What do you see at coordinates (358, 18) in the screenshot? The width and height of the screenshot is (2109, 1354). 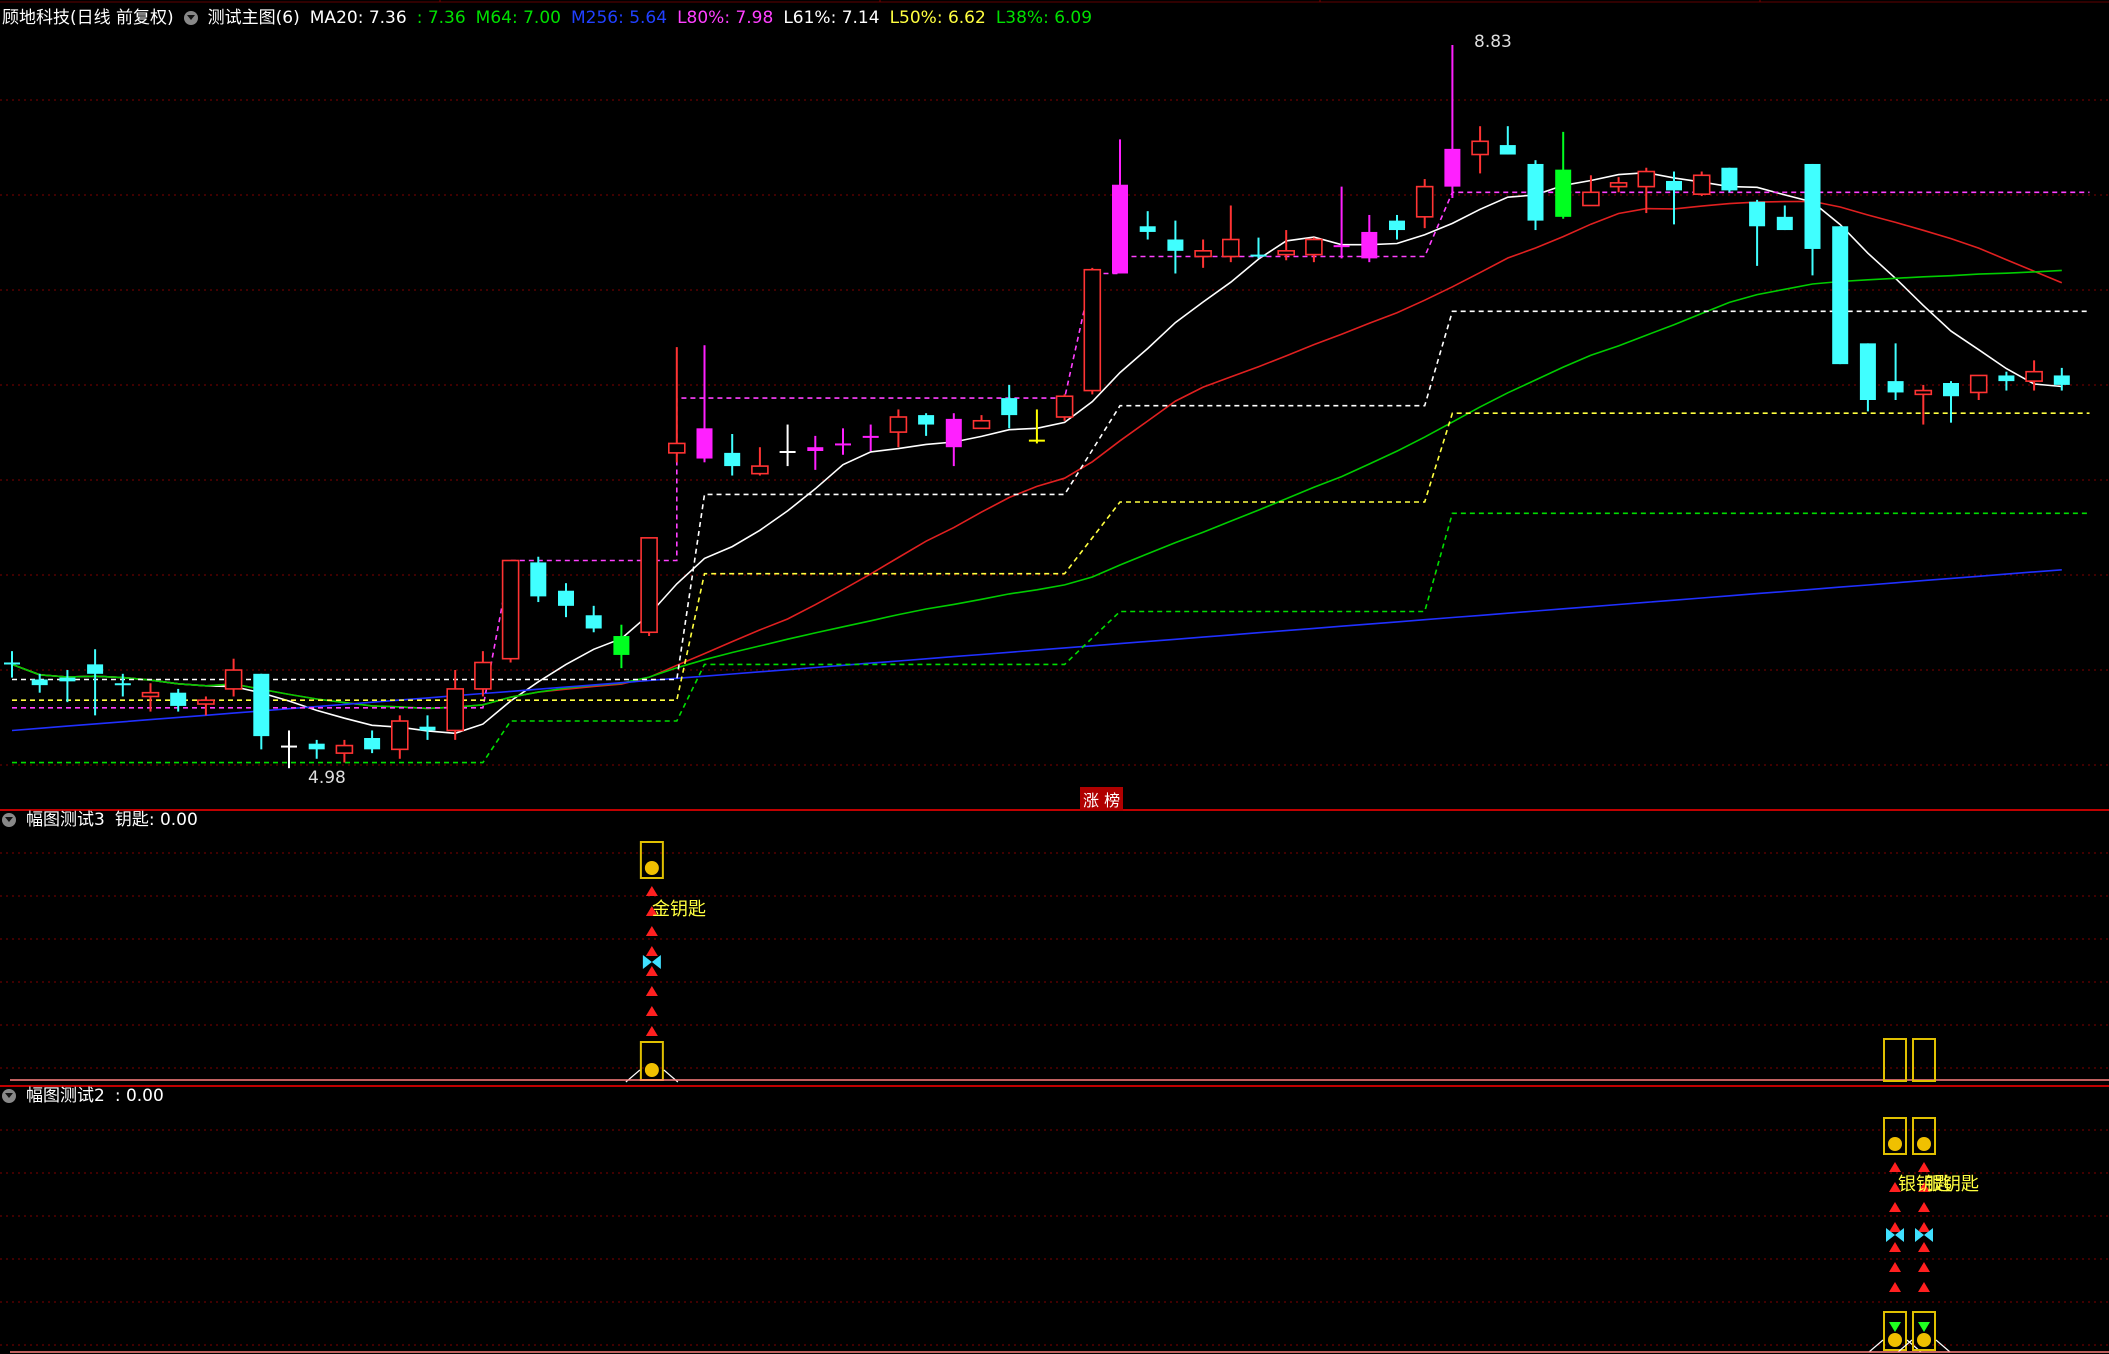 I see `indicator-value-0: MA20: 7.36` at bounding box center [358, 18].